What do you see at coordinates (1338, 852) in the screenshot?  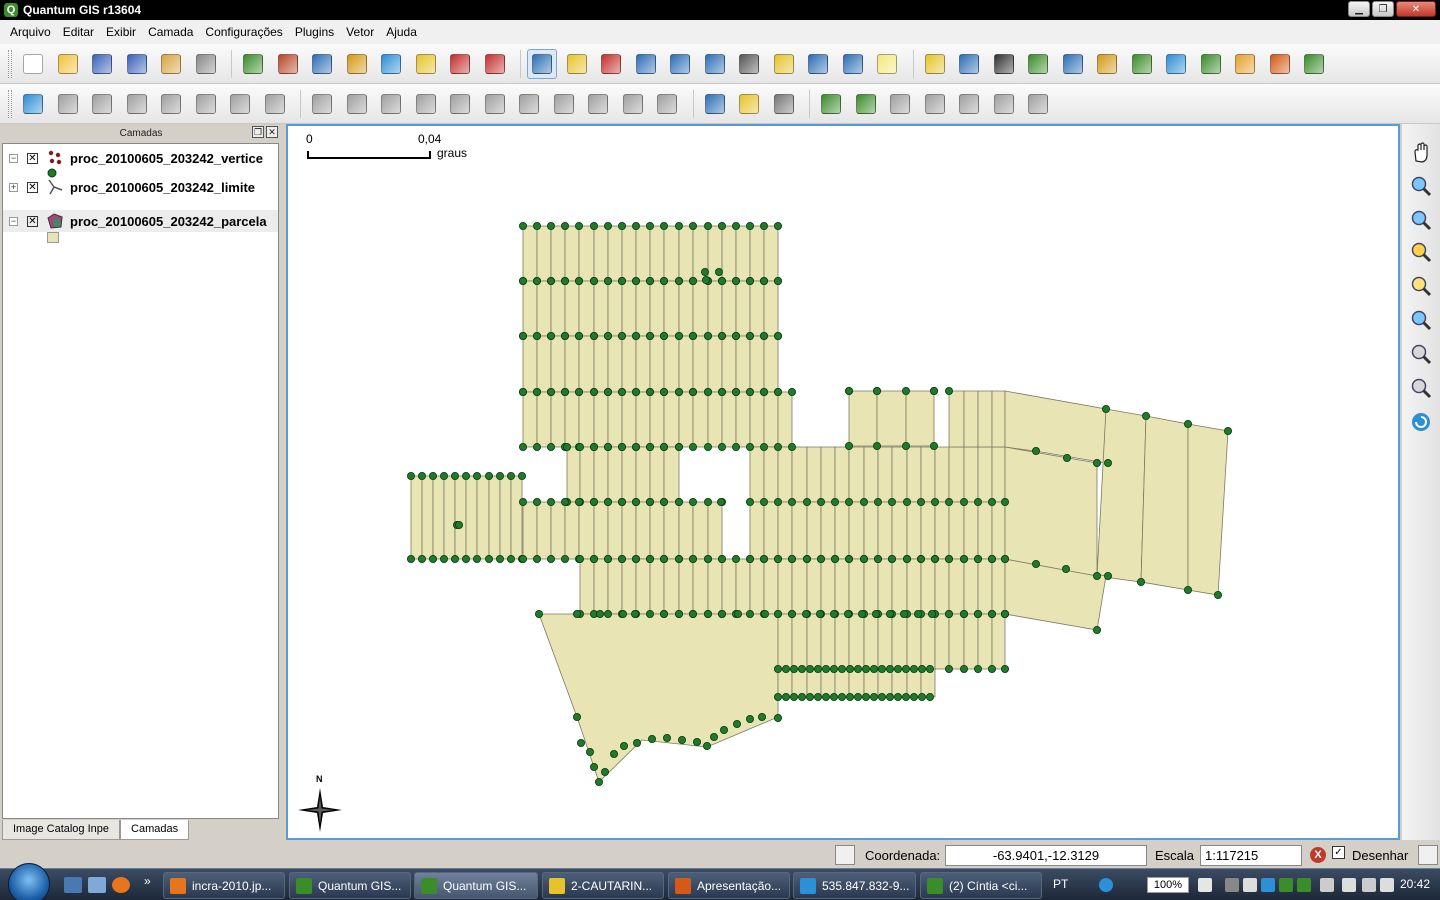 I see `render-checkbox: ✓` at bounding box center [1338, 852].